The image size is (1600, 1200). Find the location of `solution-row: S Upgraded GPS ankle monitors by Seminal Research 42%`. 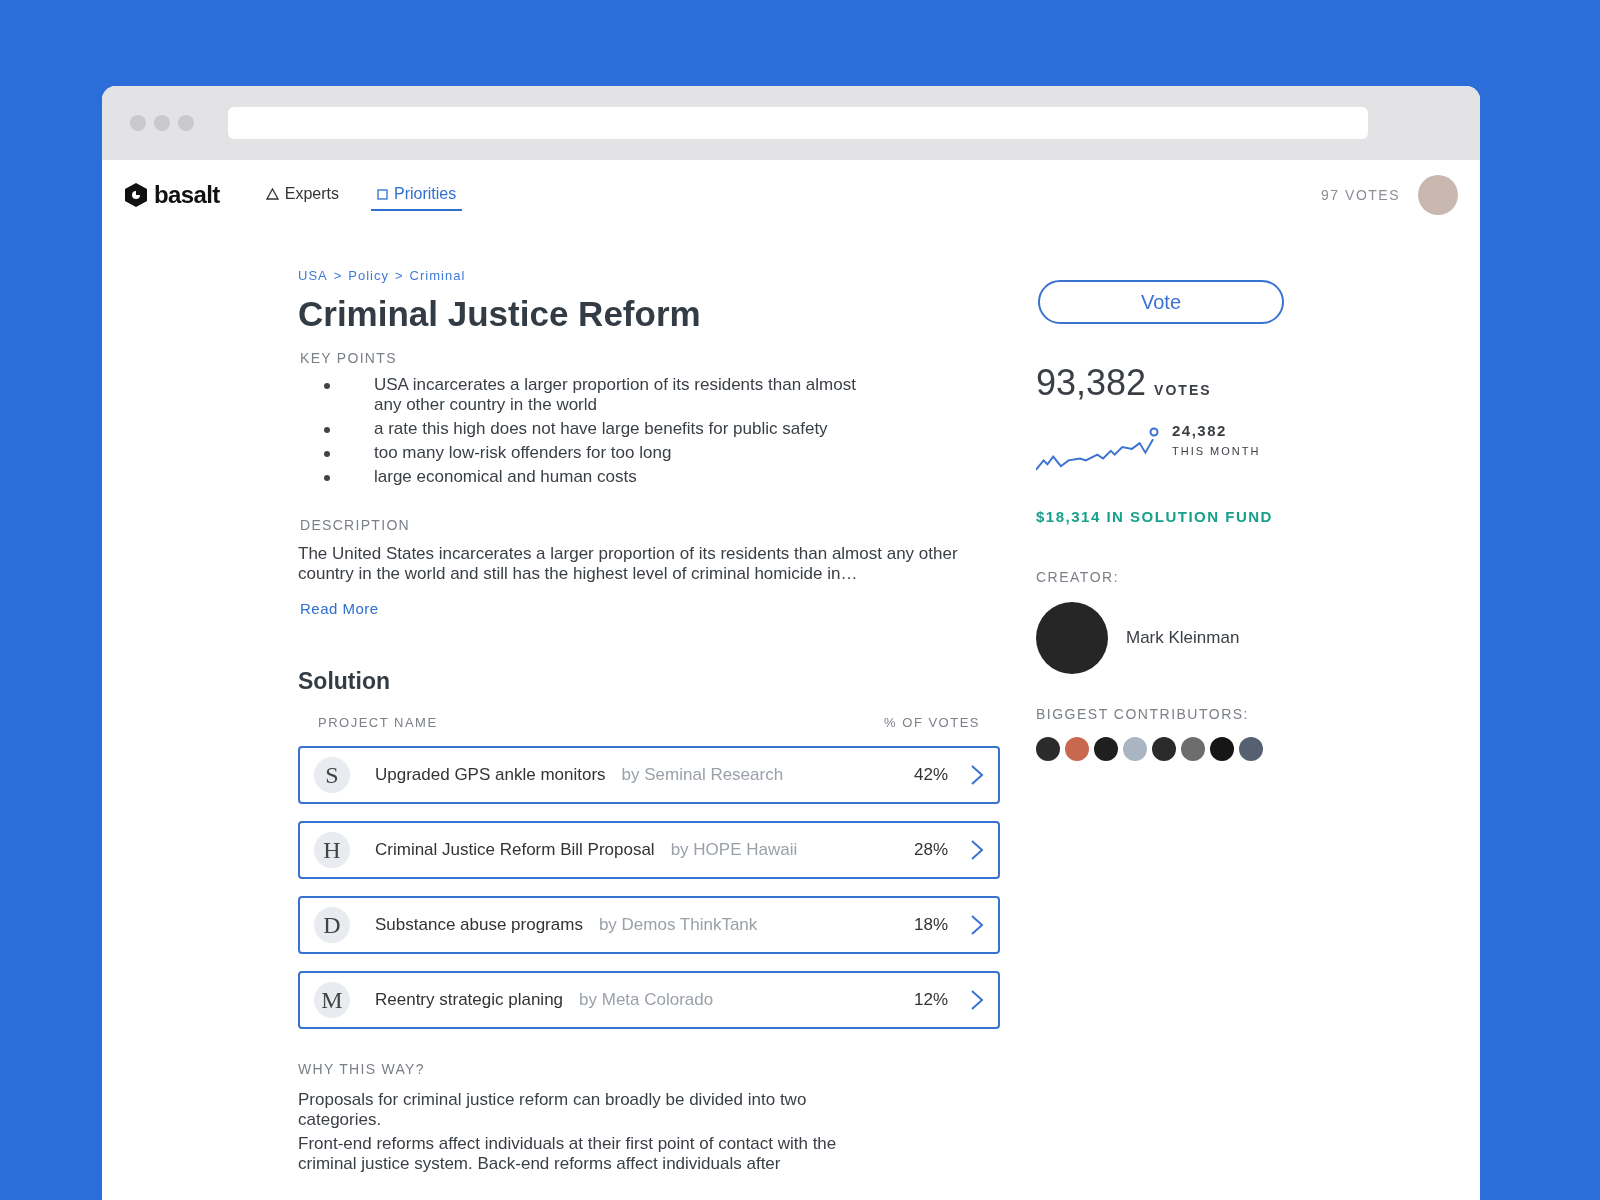

solution-row: S Upgraded GPS ankle monitors by Seminal Research 42% is located at coordinates (649, 775).